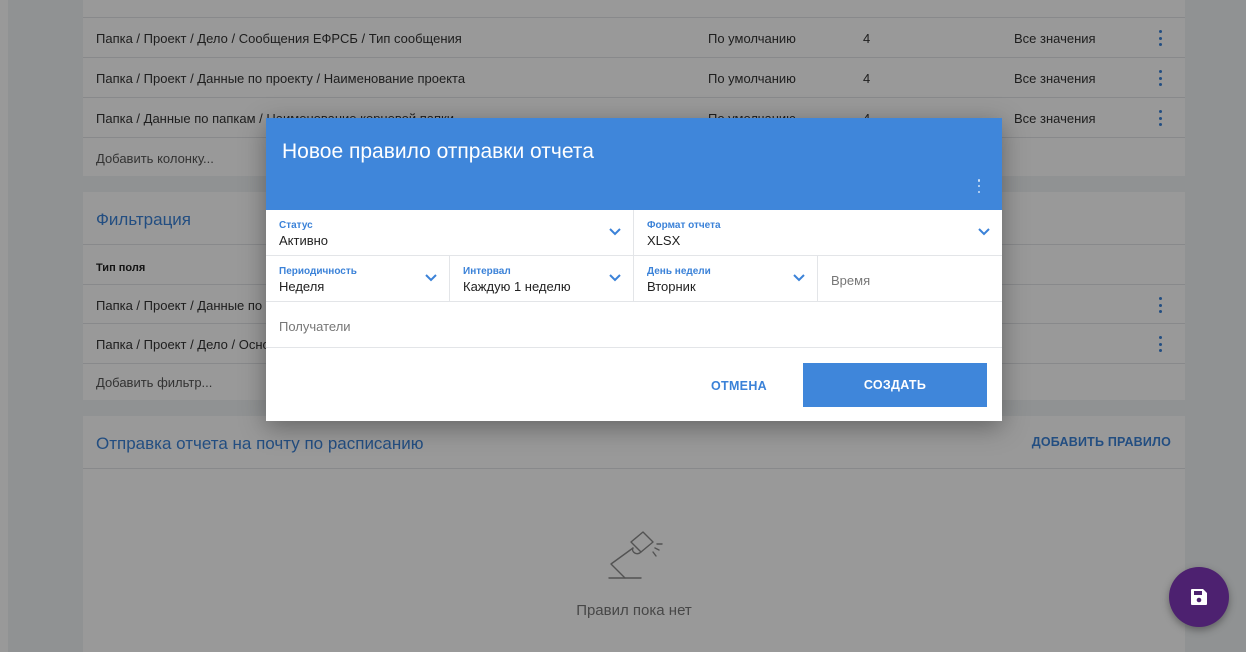 The width and height of the screenshot is (1246, 652). Describe the element at coordinates (315, 326) in the screenshot. I see `recipients-placeholder: Получатели` at that location.